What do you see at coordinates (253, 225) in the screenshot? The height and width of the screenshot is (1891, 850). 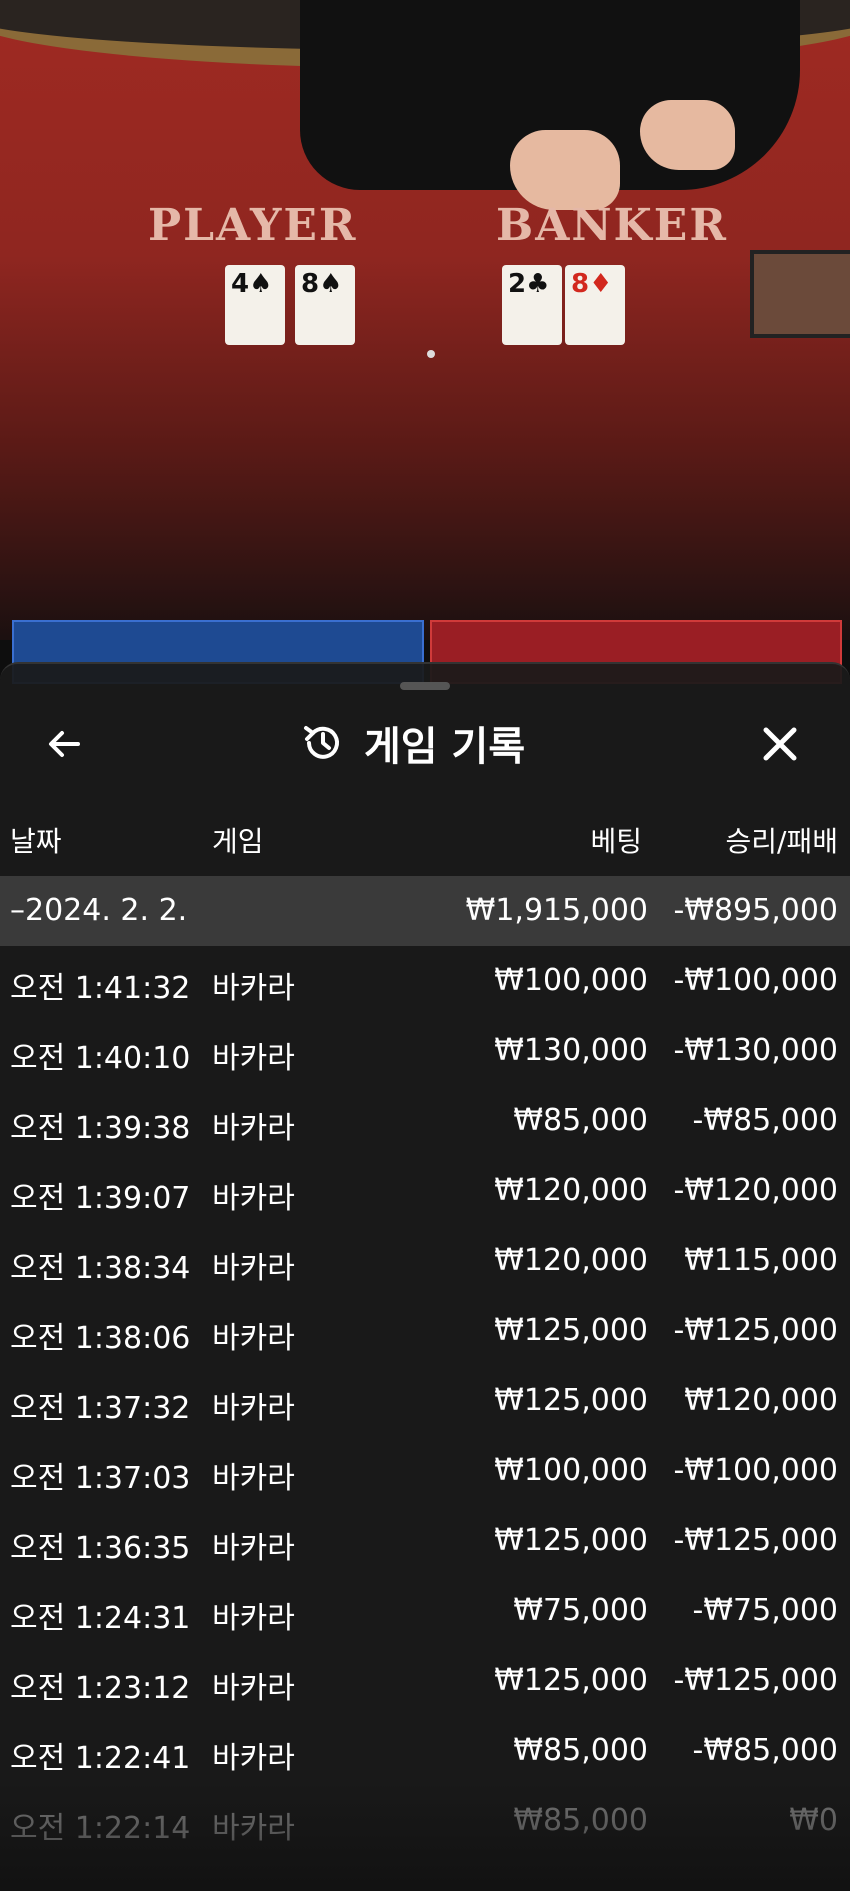 I see `player-label: PLAYER` at bounding box center [253, 225].